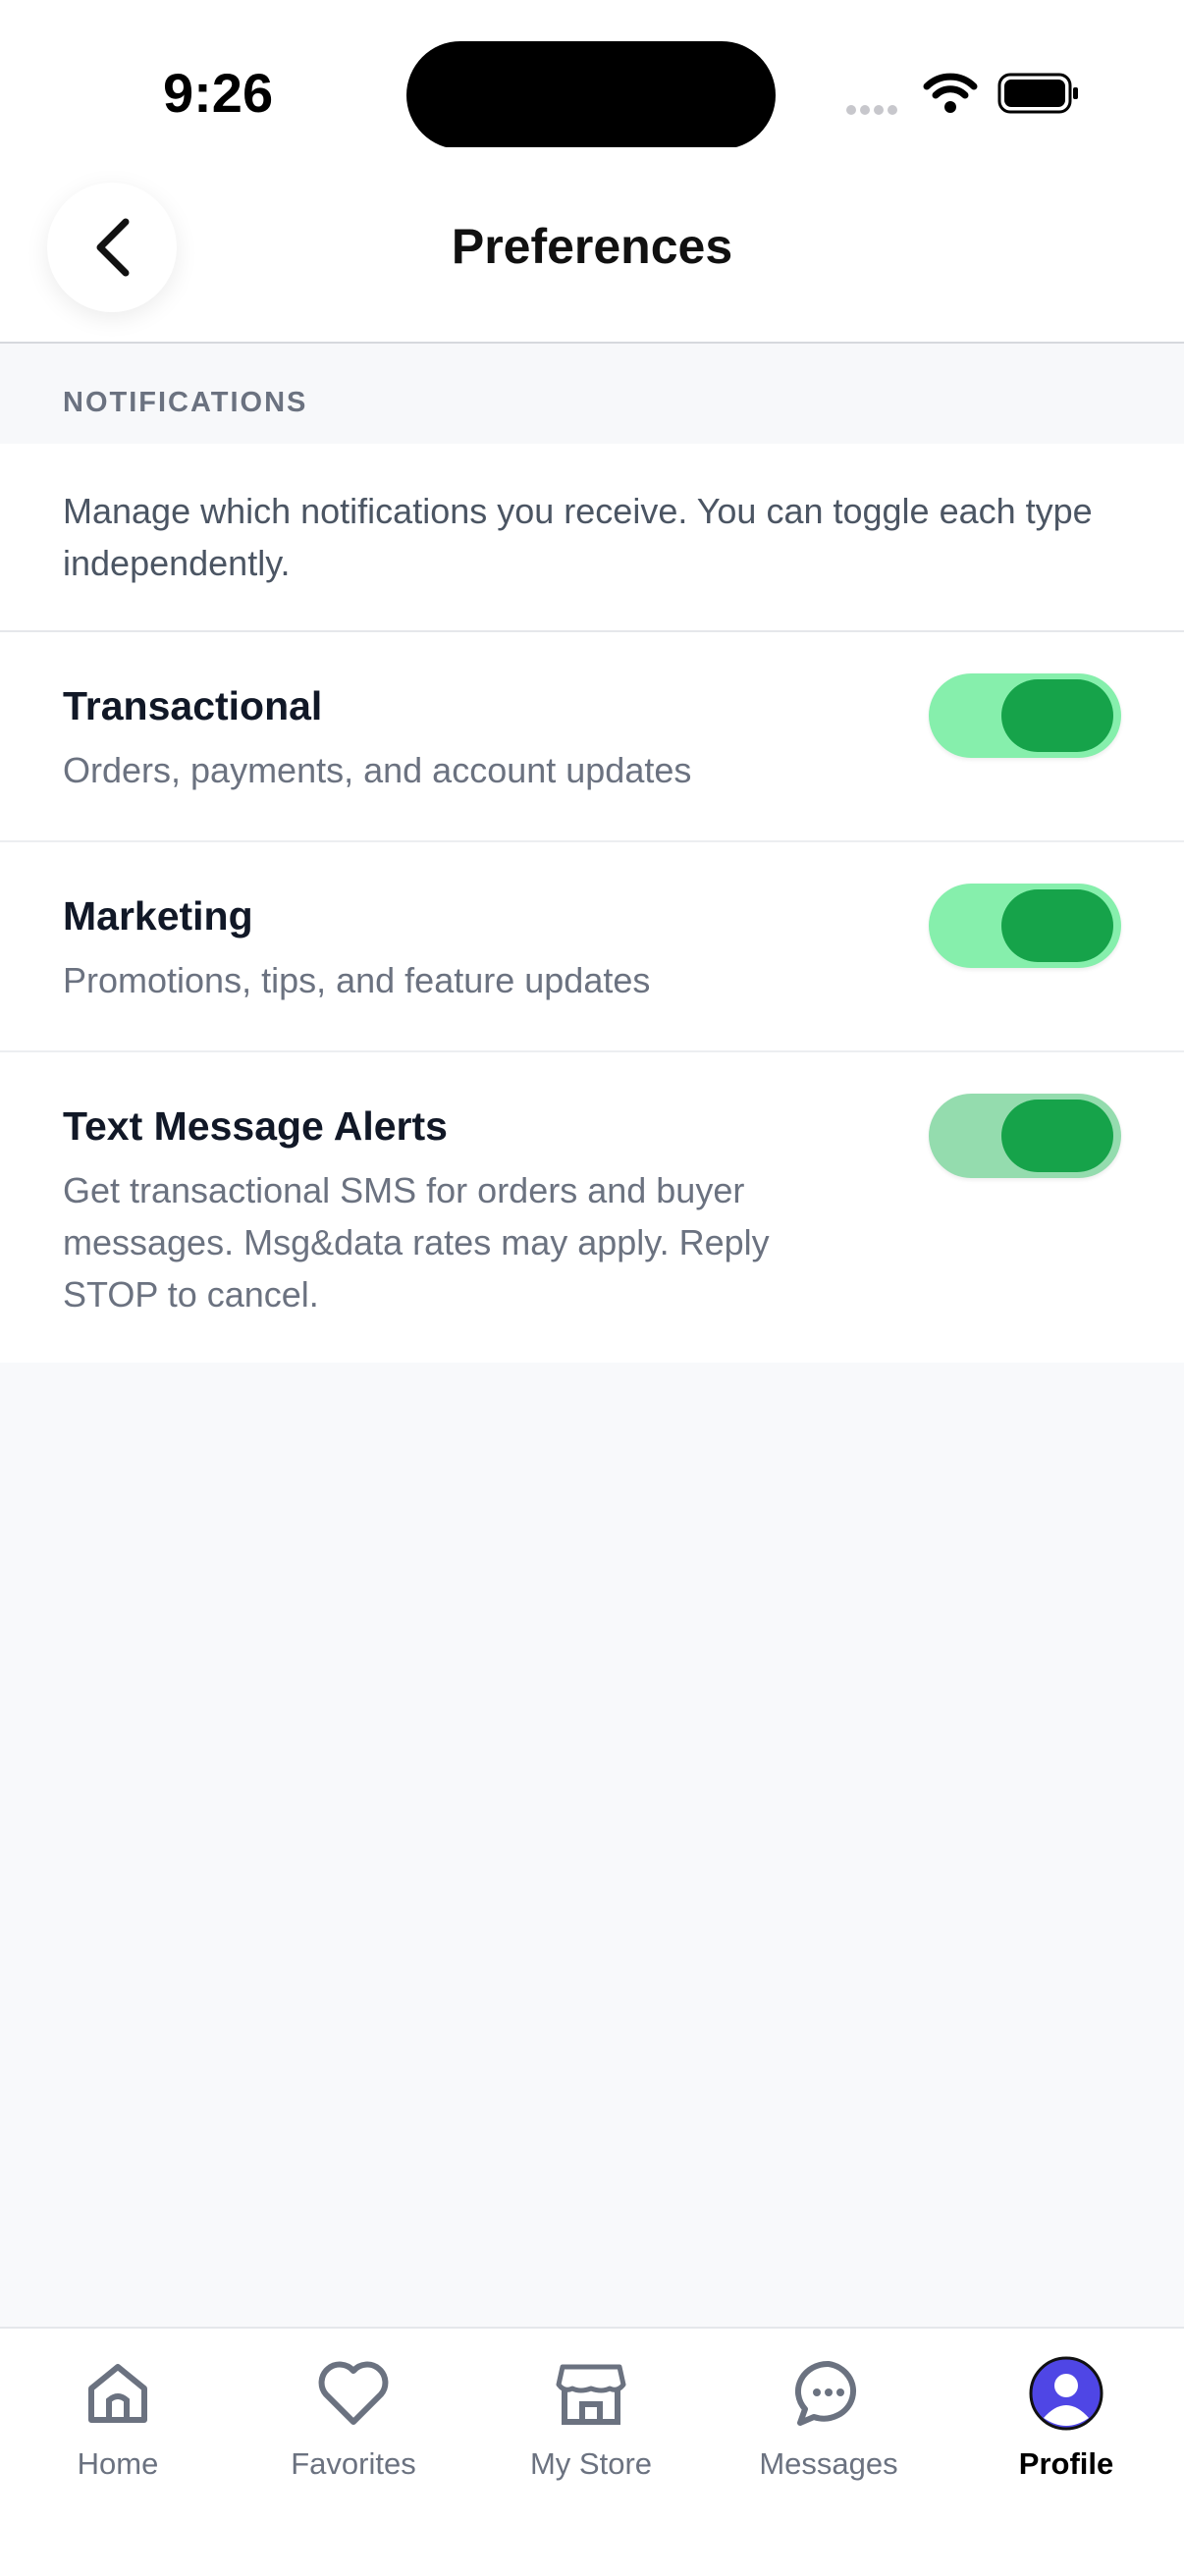 The width and height of the screenshot is (1184, 2576). Describe the element at coordinates (158, 916) in the screenshot. I see `setting-label: Marketing` at that location.